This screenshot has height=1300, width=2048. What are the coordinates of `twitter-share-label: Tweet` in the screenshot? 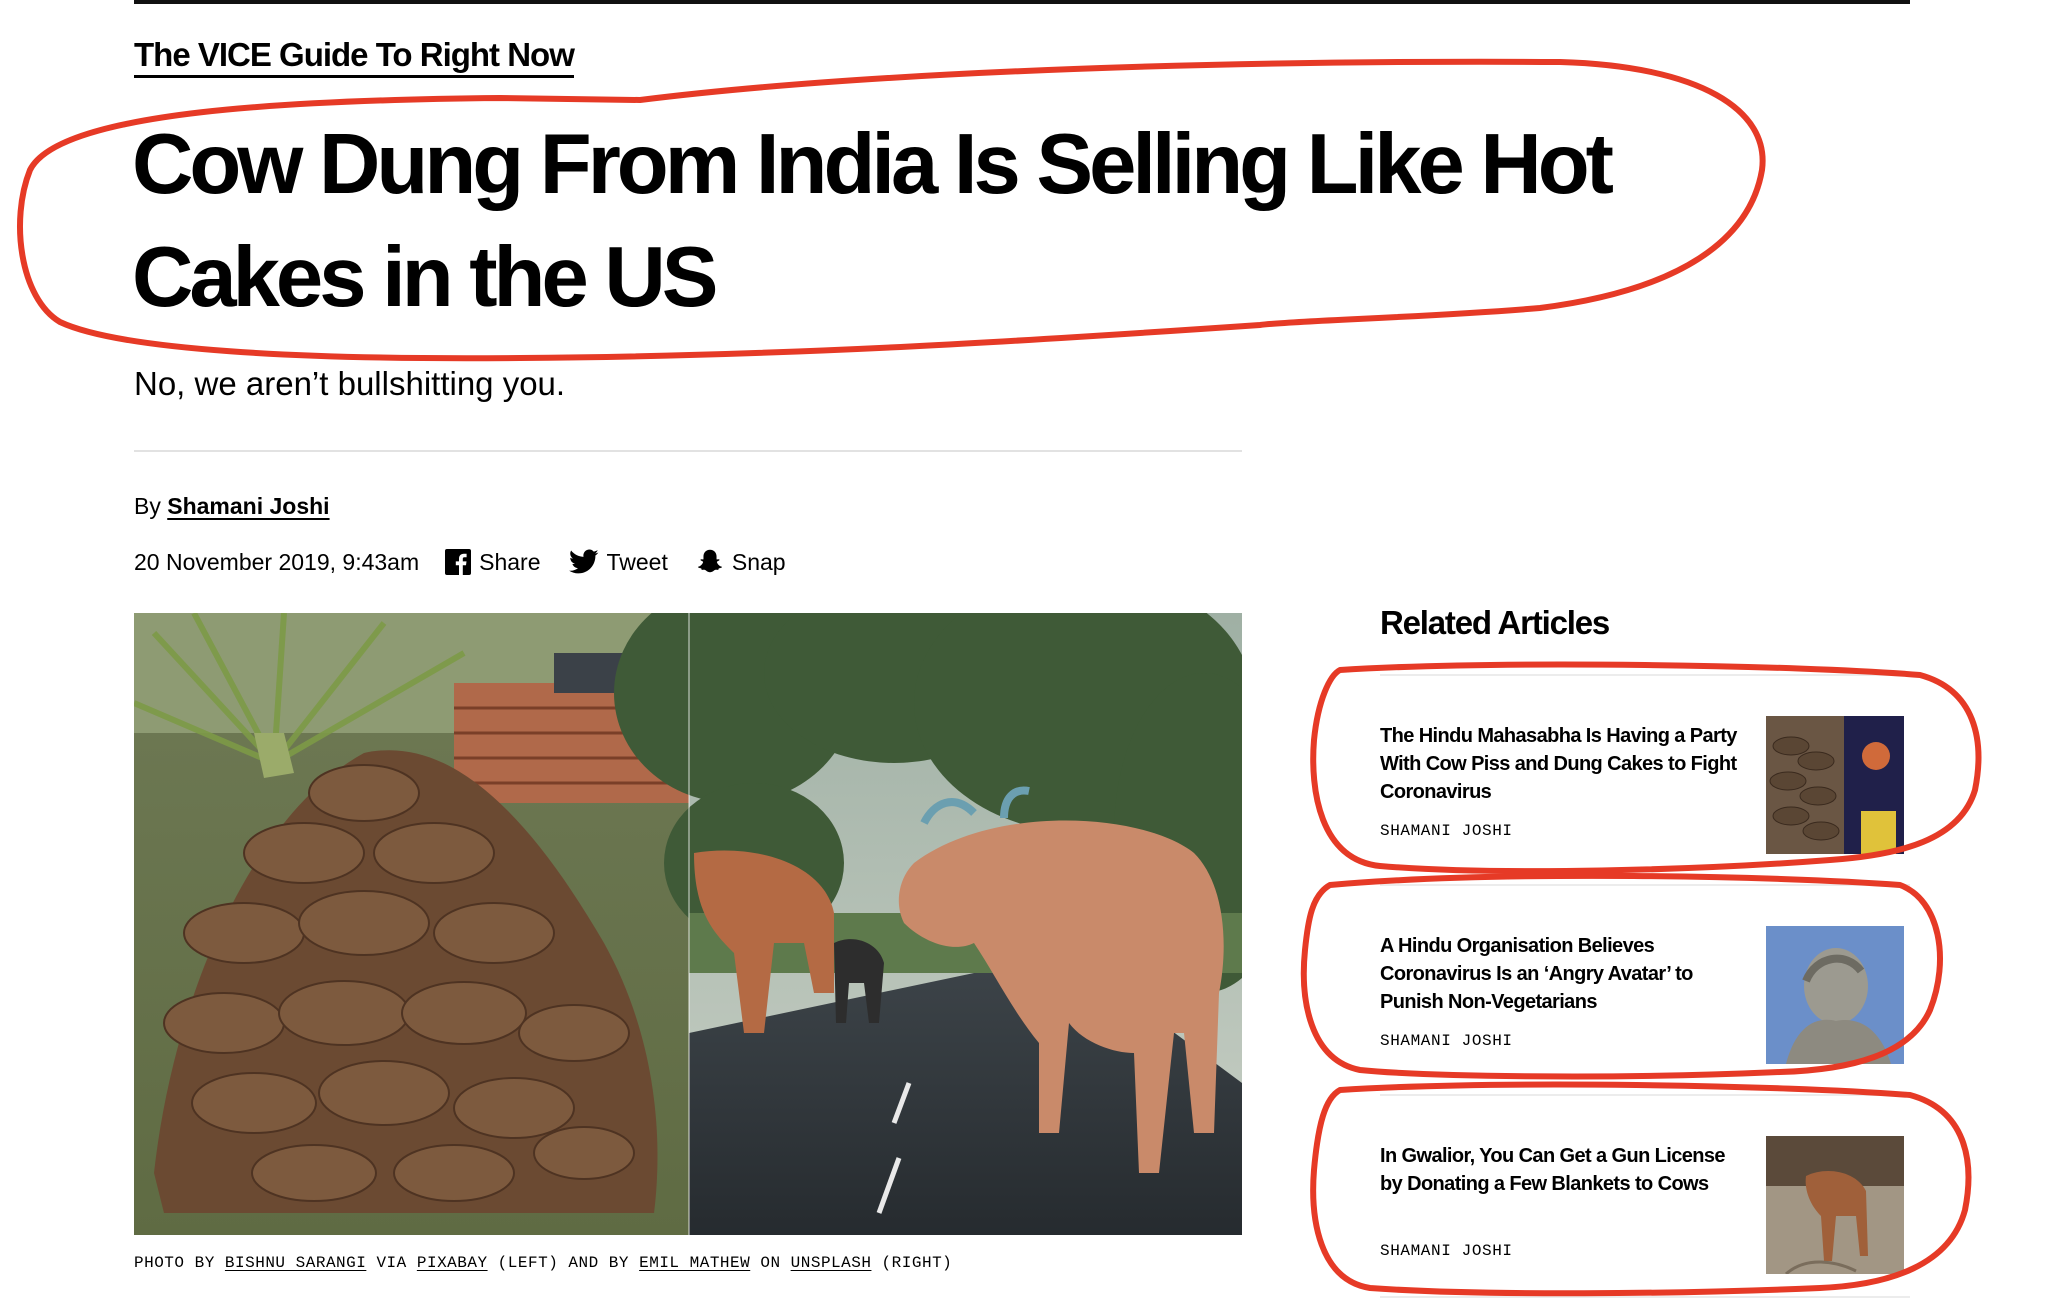 It's located at (637, 561).